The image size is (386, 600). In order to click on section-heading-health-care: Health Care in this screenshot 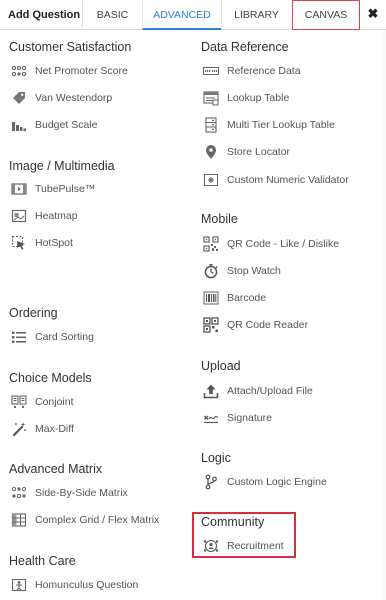, I will do `click(42, 561)`.